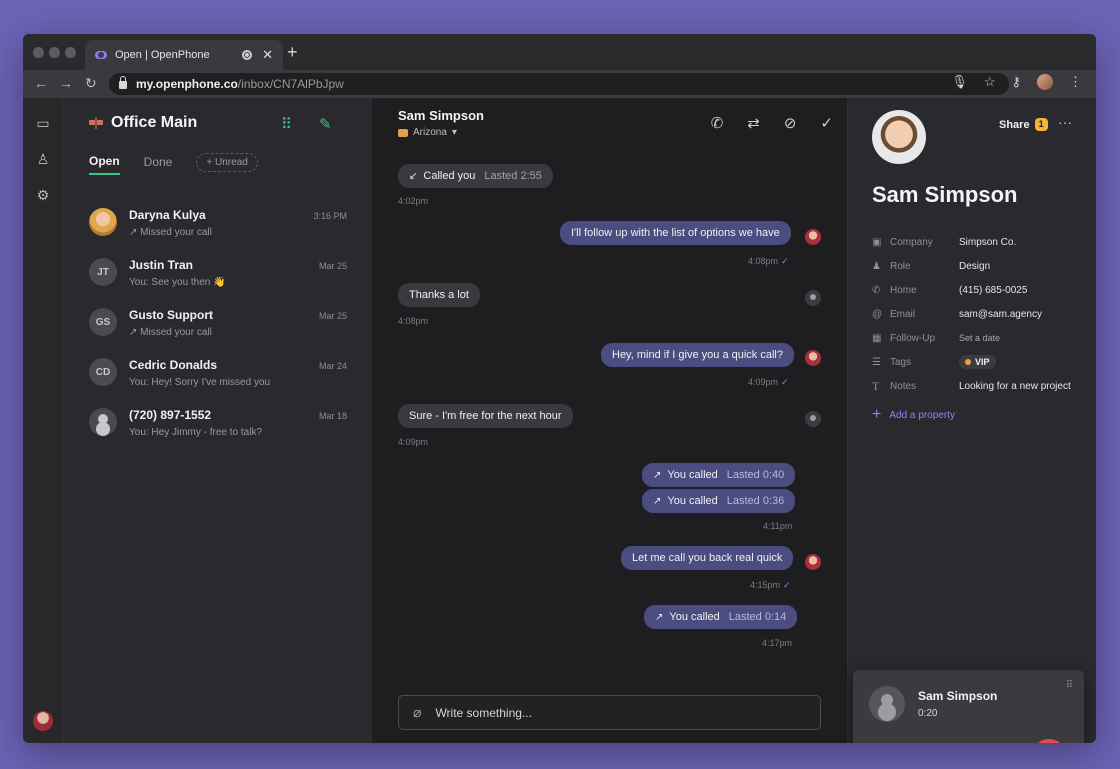 The width and height of the screenshot is (1120, 769). What do you see at coordinates (876, 385) in the screenshot?
I see `text-t-icon: T` at bounding box center [876, 385].